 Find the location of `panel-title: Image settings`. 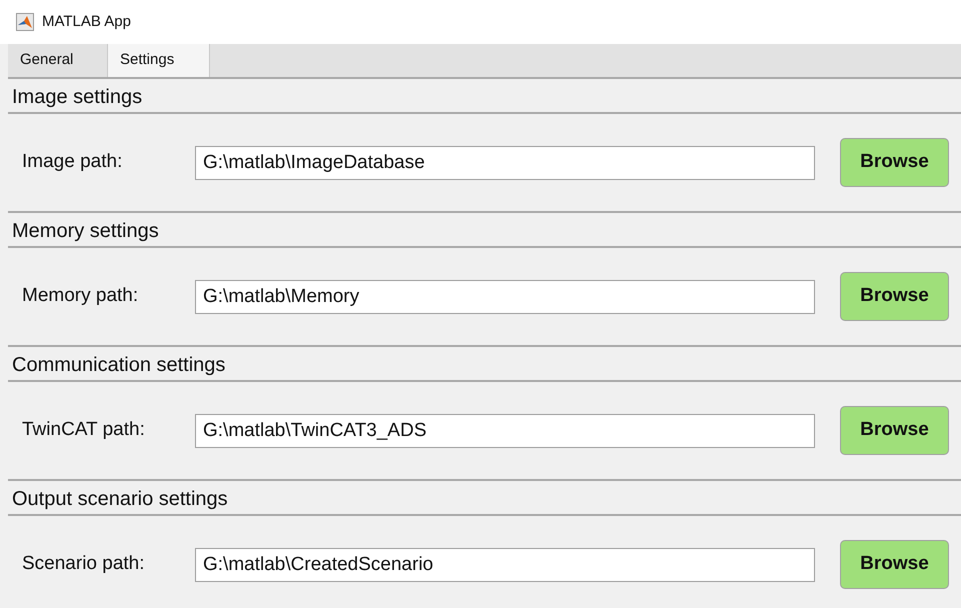

panel-title: Image settings is located at coordinates (484, 96).